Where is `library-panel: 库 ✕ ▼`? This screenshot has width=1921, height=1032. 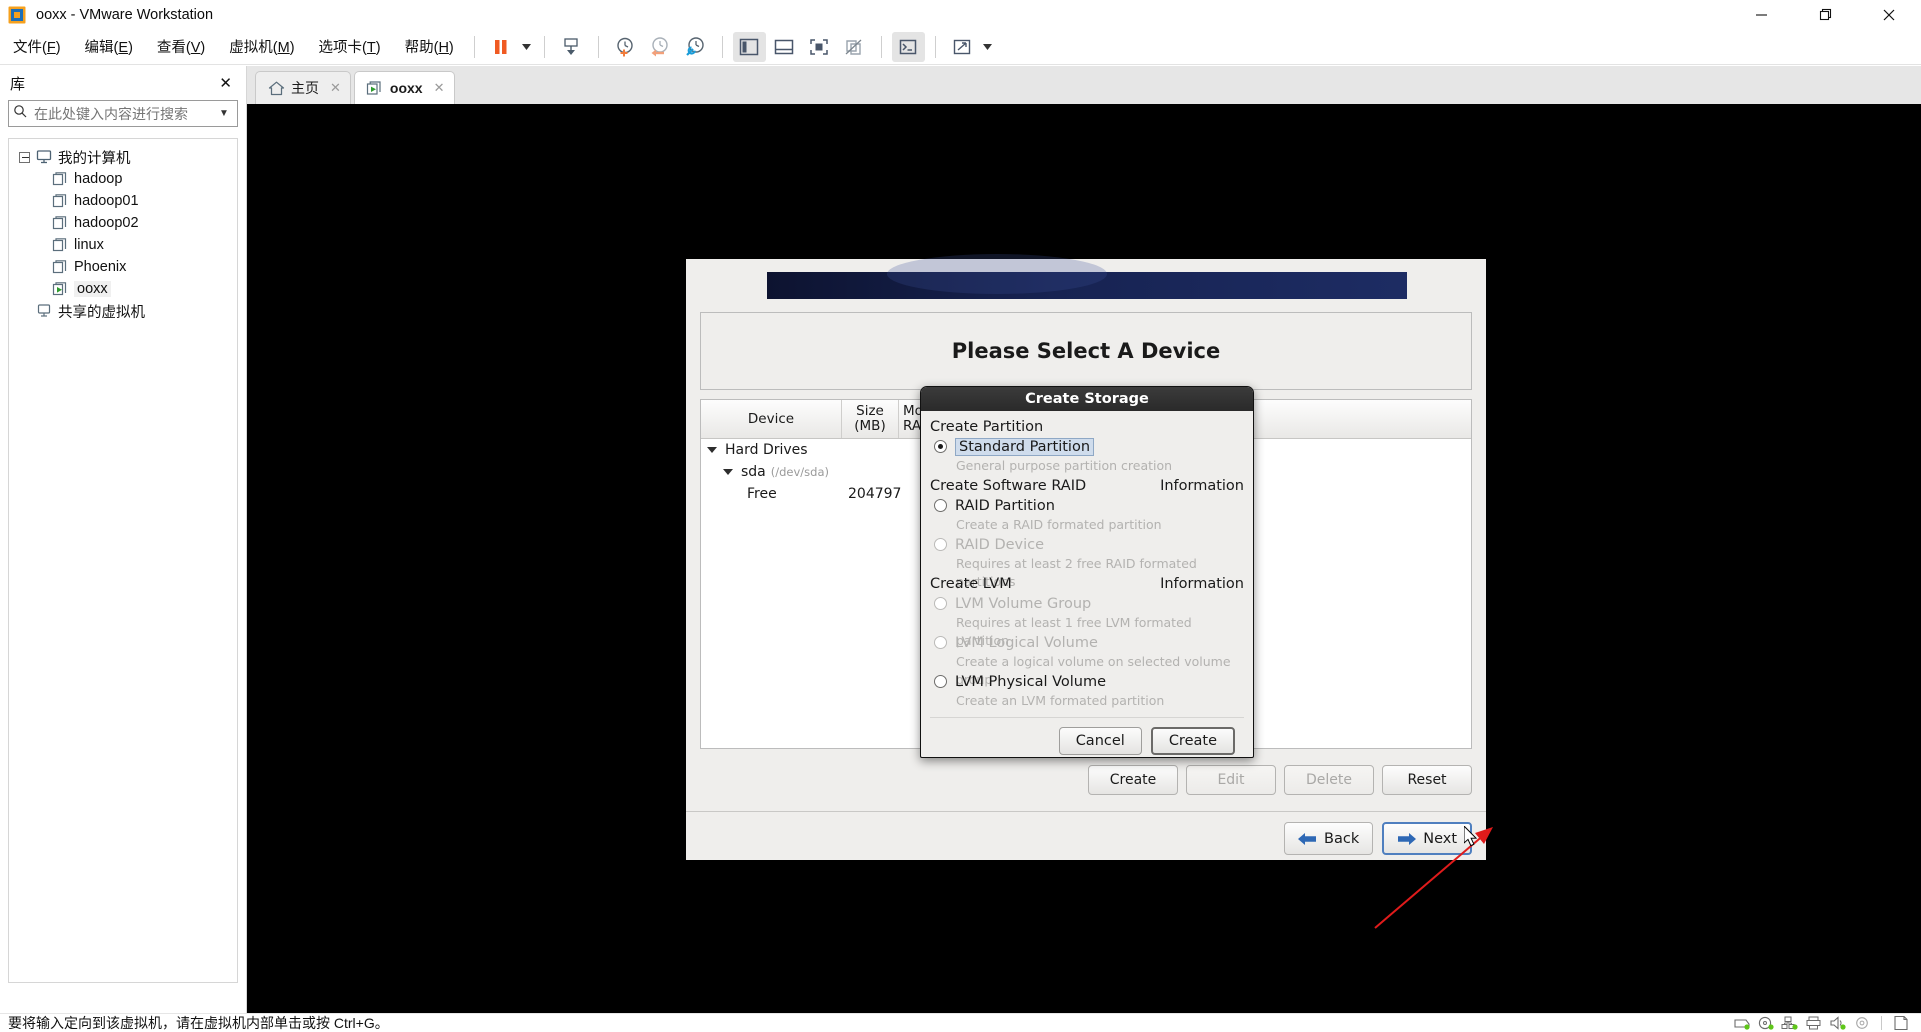 library-panel: 库 ✕ ▼ is located at coordinates (123, 539).